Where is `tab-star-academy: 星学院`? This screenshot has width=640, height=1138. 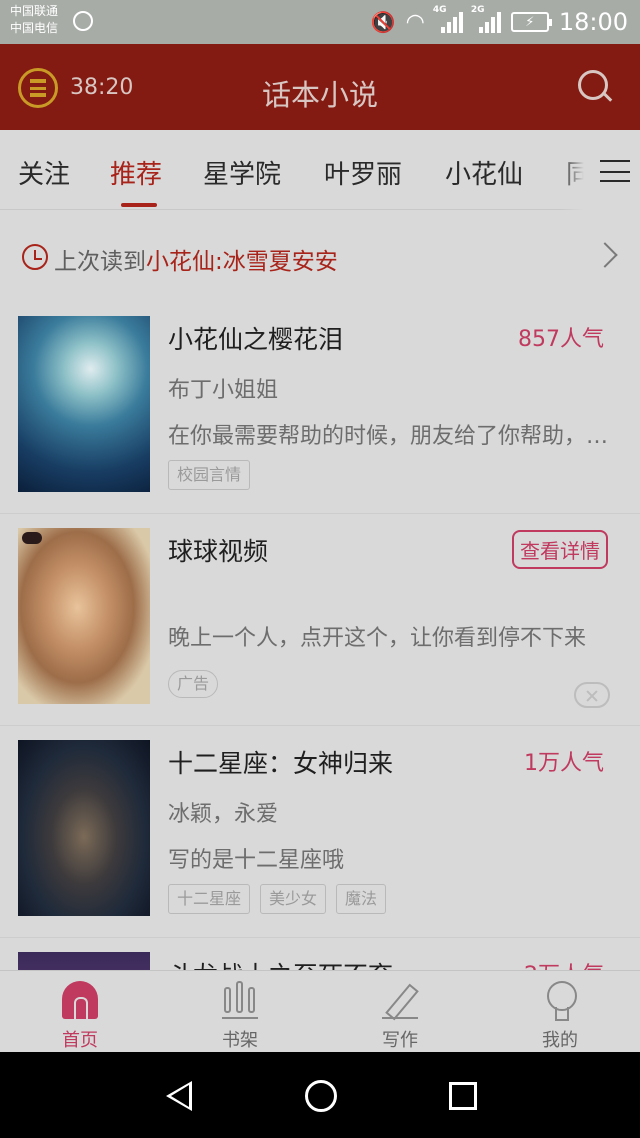
tab-star-academy: 星学院 is located at coordinates (242, 172).